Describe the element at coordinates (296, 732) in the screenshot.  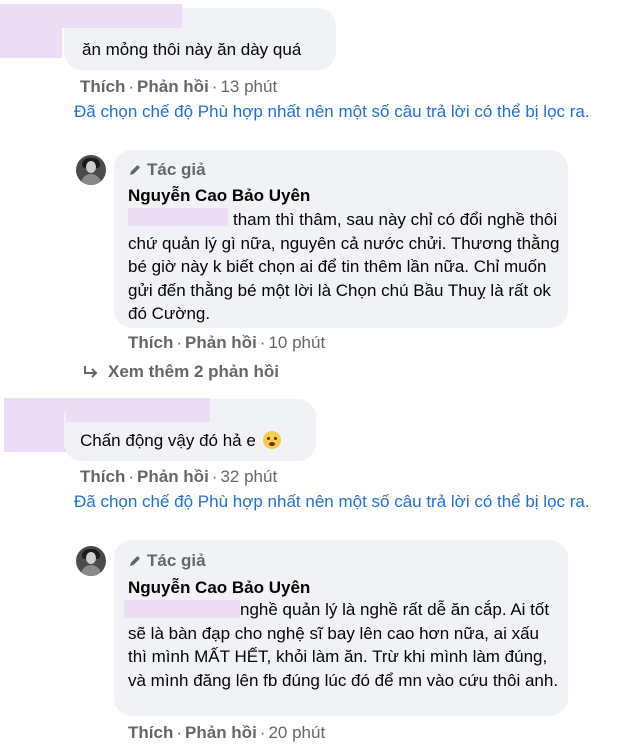
I see `timestamp: 20 phút` at that location.